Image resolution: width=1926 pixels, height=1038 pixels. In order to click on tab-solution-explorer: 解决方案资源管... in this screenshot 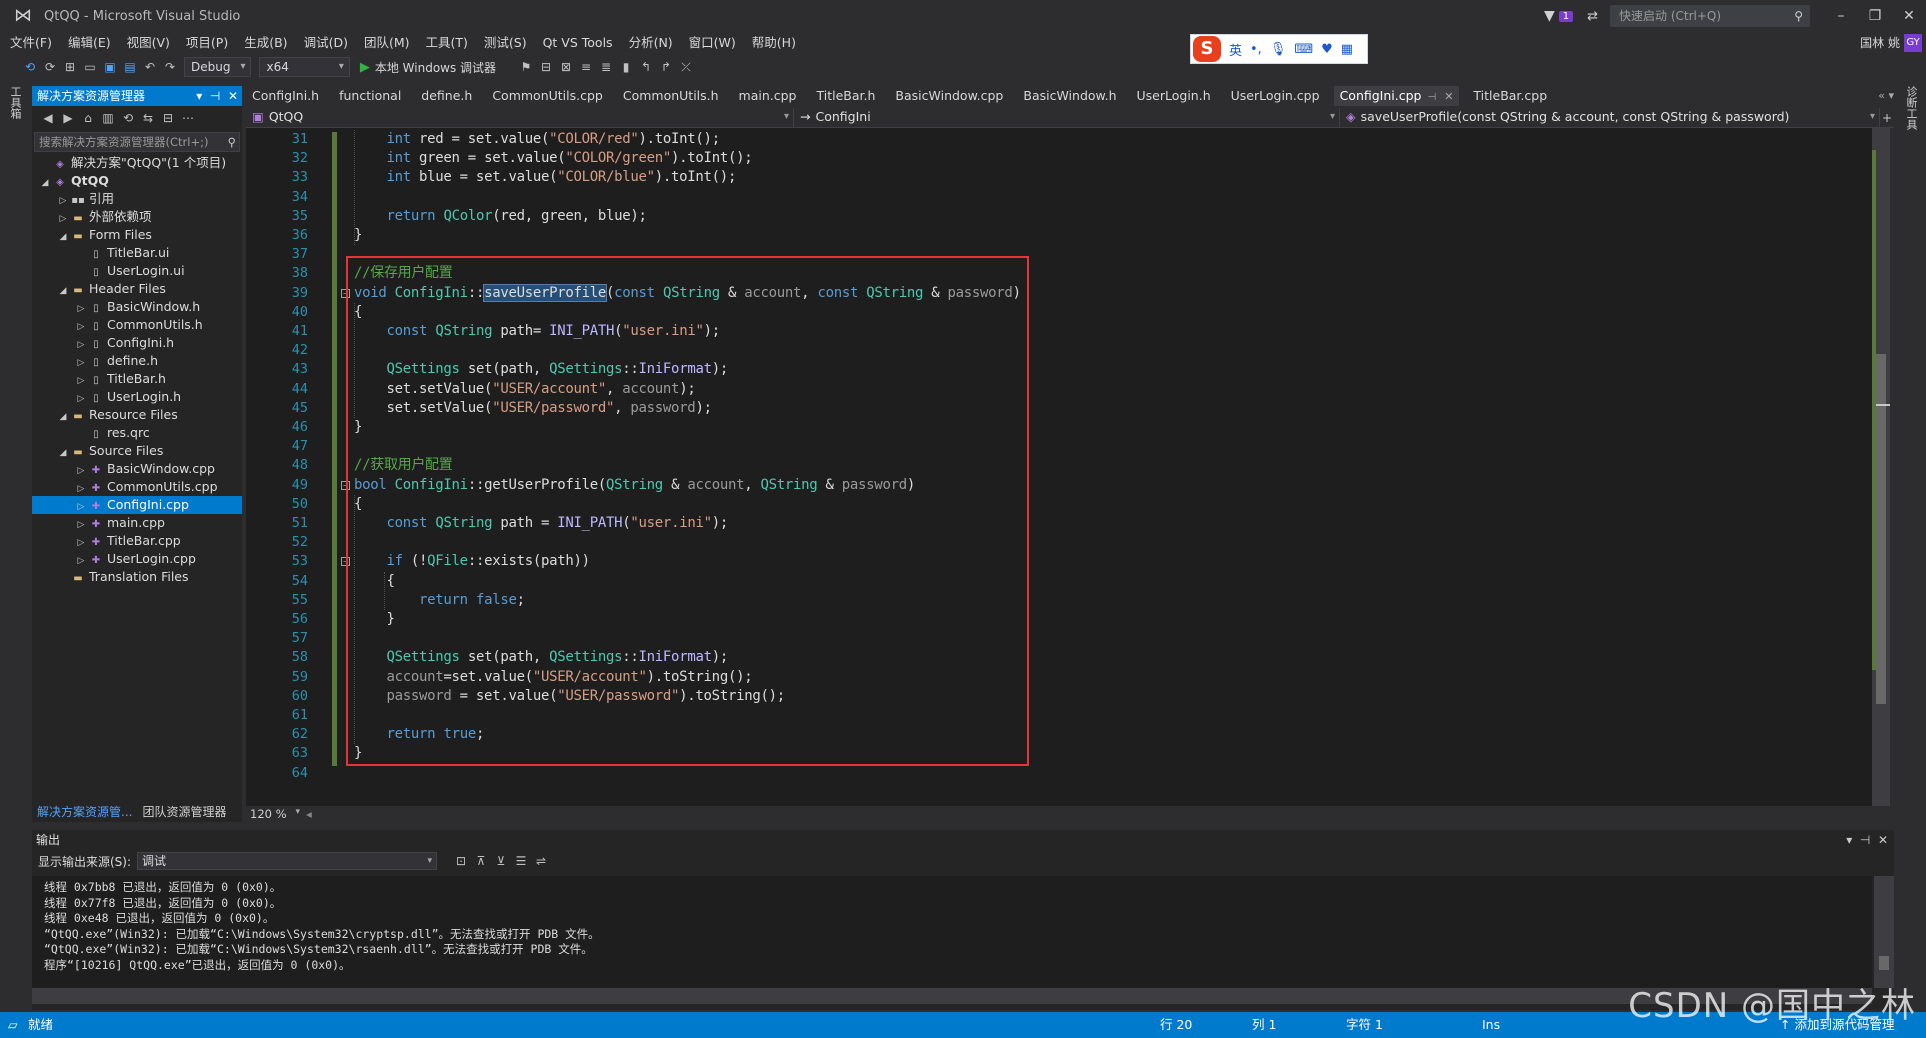, I will do `click(84, 812)`.